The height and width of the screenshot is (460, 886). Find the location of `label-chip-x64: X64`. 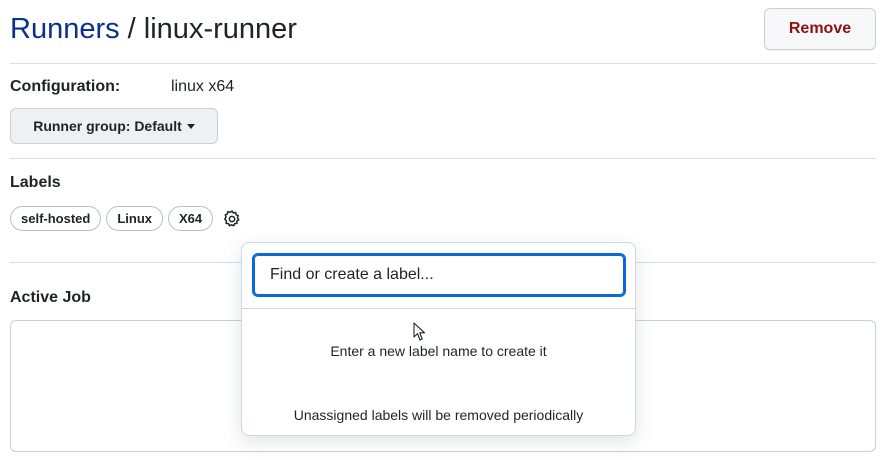

label-chip-x64: X64 is located at coordinates (191, 218).